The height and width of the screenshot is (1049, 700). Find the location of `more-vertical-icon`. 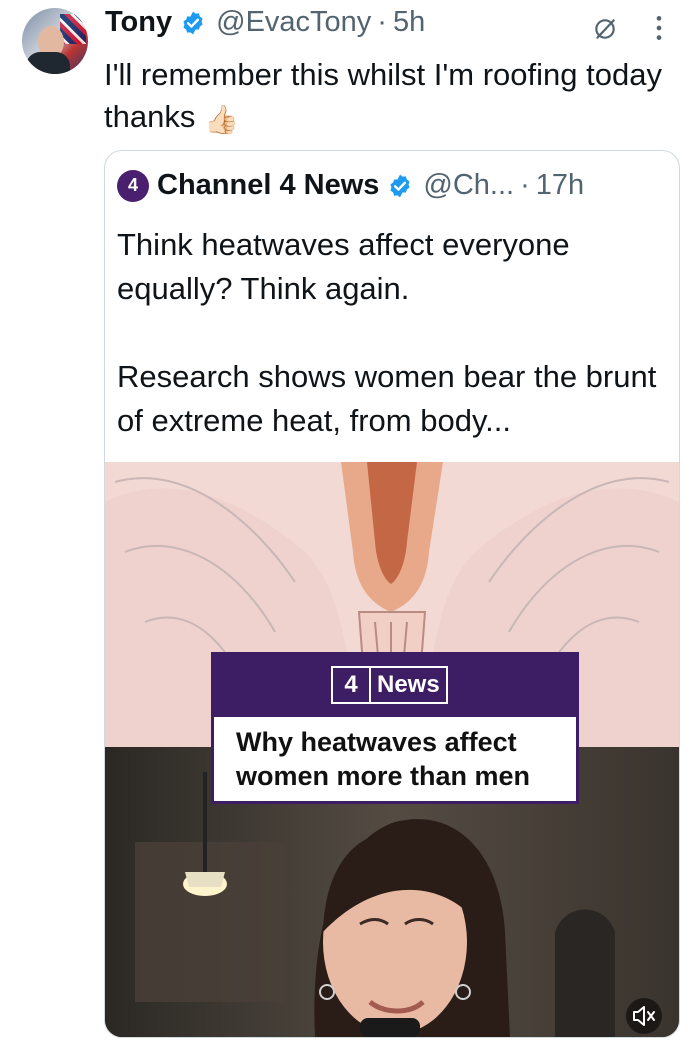

more-vertical-icon is located at coordinates (659, 28).